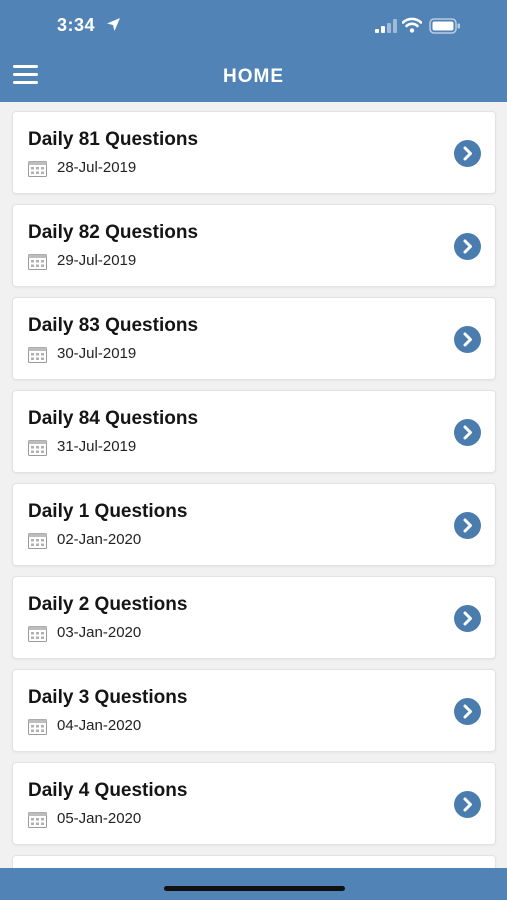 Image resolution: width=507 pixels, height=900 pixels. What do you see at coordinates (113, 139) in the screenshot?
I see `item-title: Daily 81 Questions` at bounding box center [113, 139].